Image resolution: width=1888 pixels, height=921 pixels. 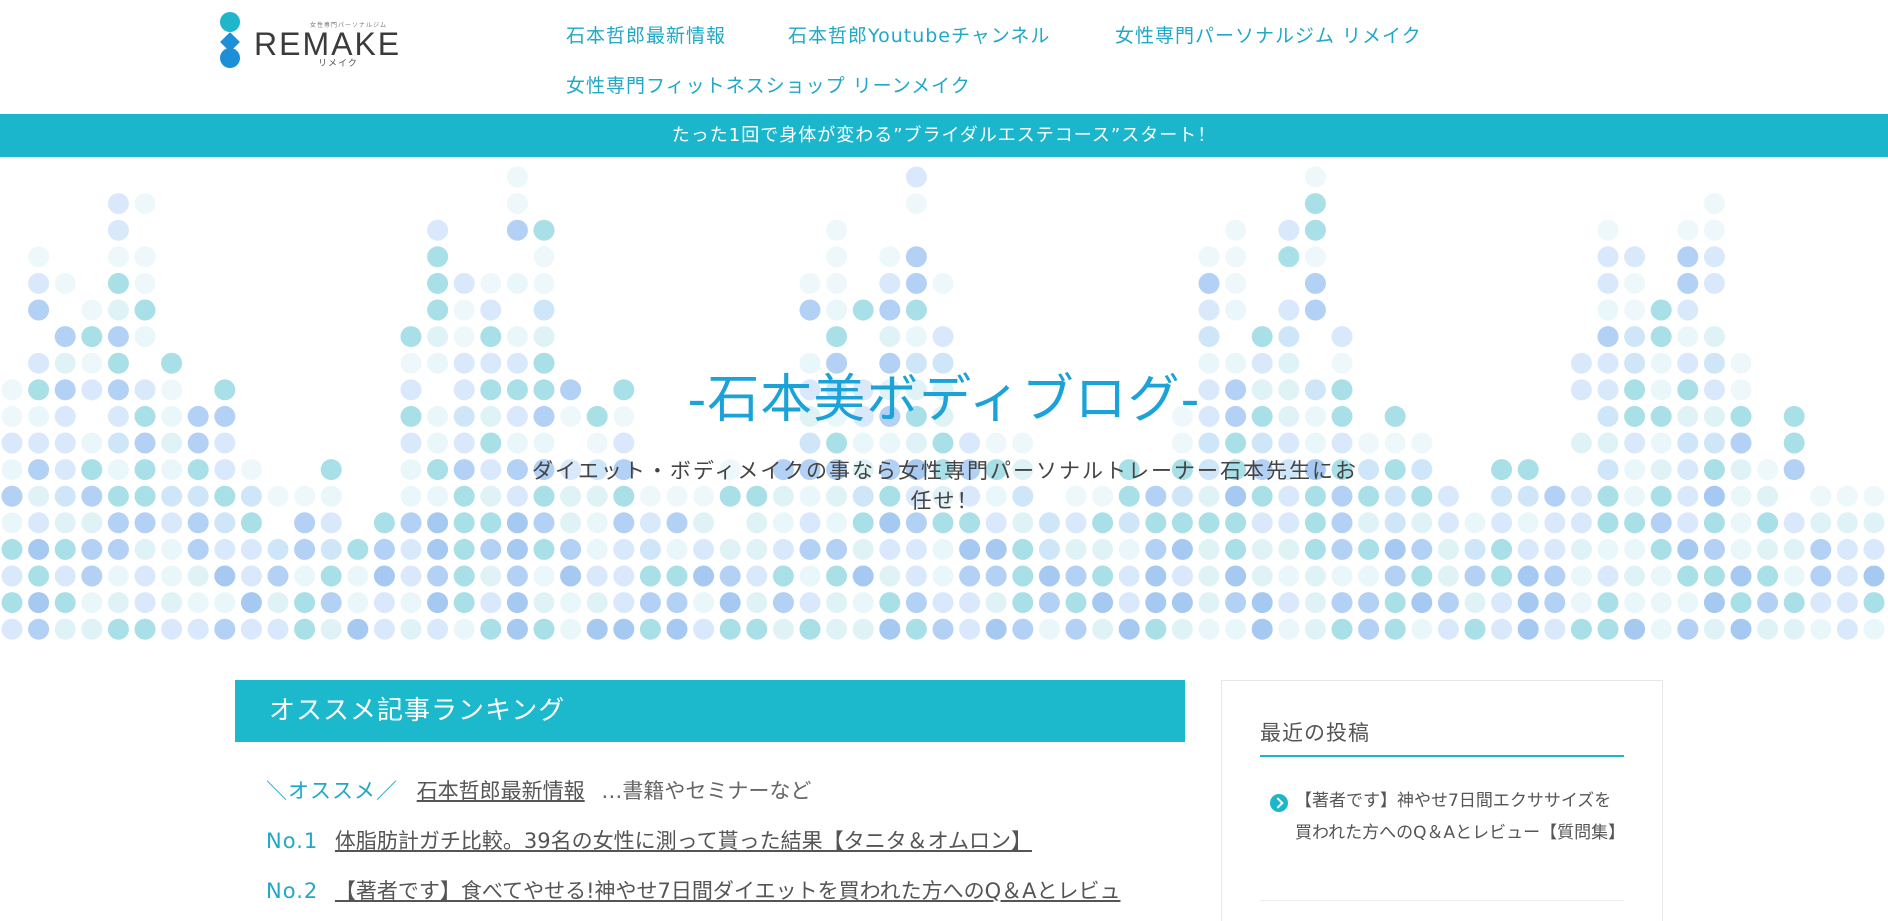 I want to click on announcement-bar: たった1回で身体が変わる”ブライダルエステコース”スタート！, so click(x=944, y=135).